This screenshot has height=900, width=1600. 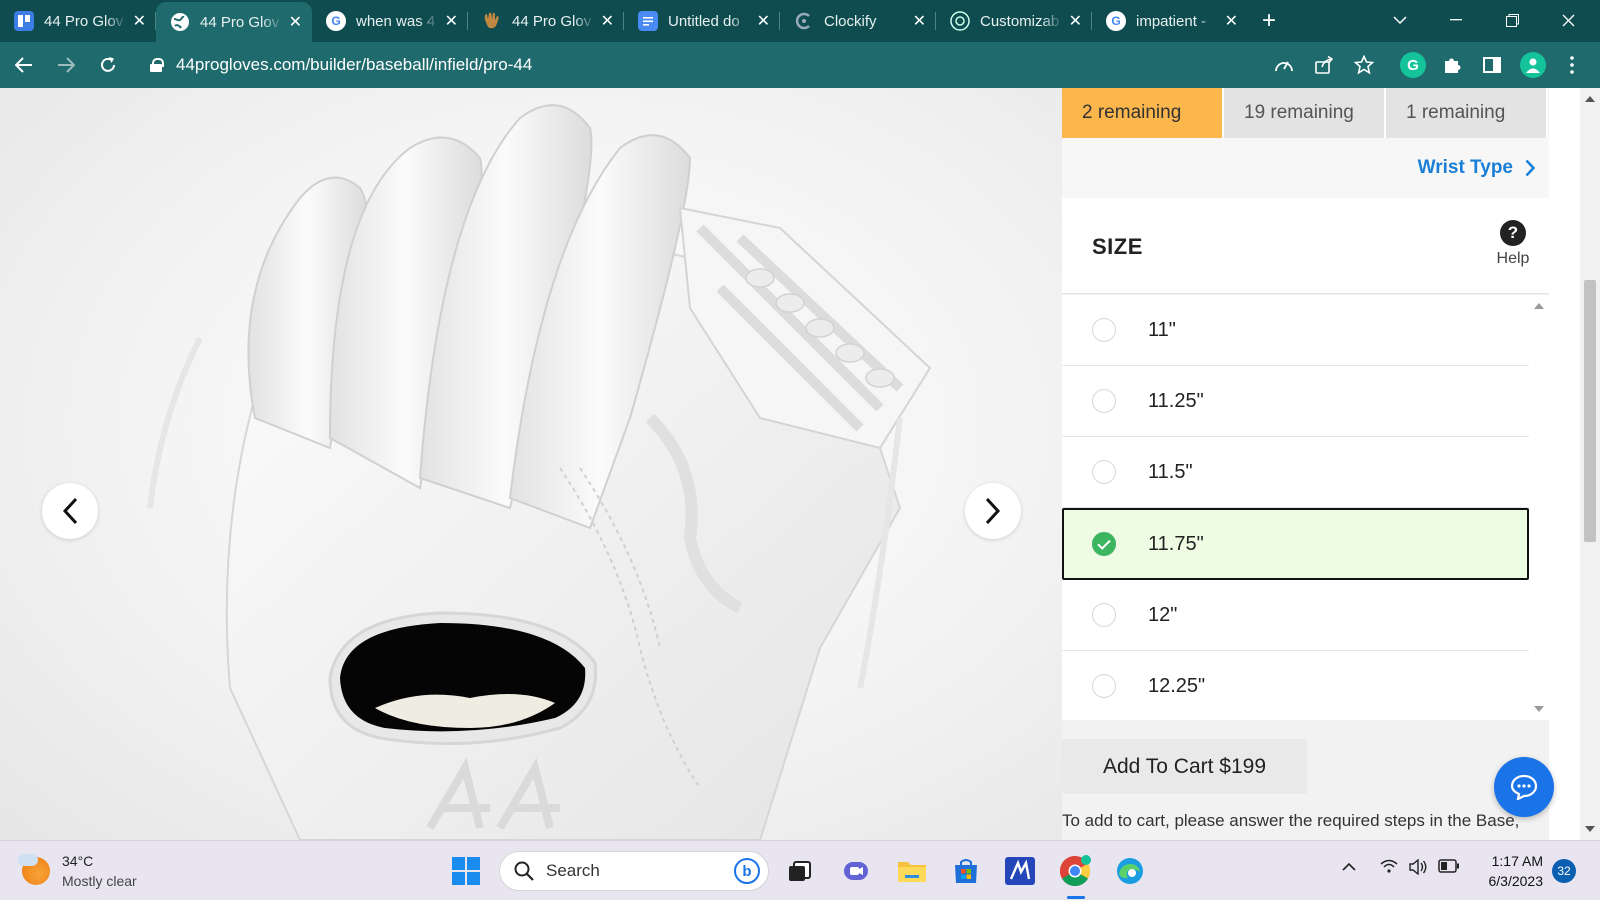 I want to click on size-option-label: 11.75", so click(x=1176, y=543).